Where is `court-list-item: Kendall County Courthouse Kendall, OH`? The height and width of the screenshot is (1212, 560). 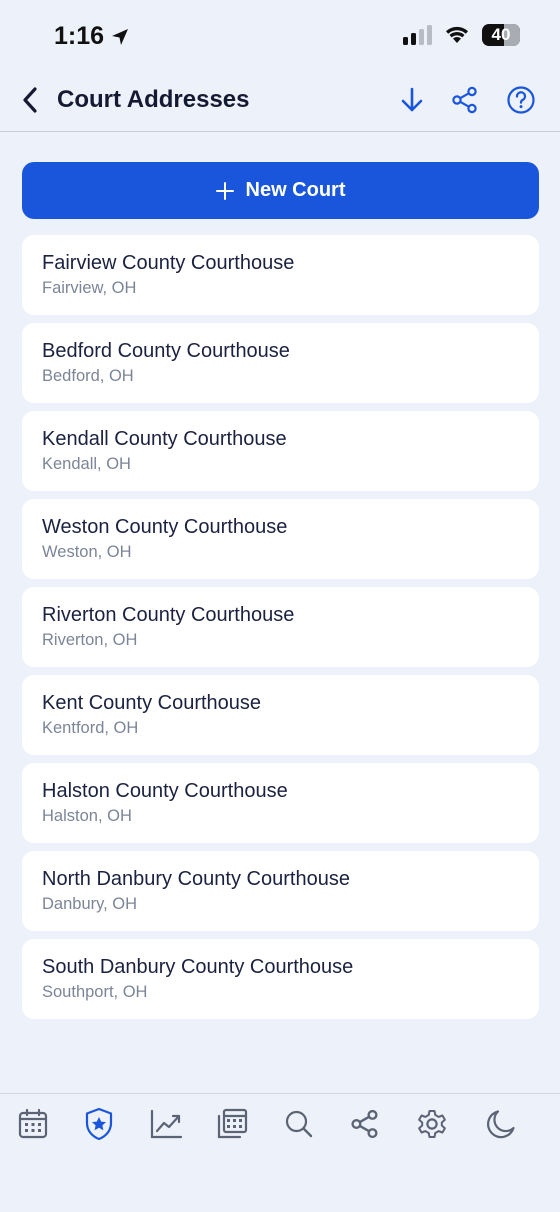 court-list-item: Kendall County Courthouse Kendall, OH is located at coordinates (280, 451).